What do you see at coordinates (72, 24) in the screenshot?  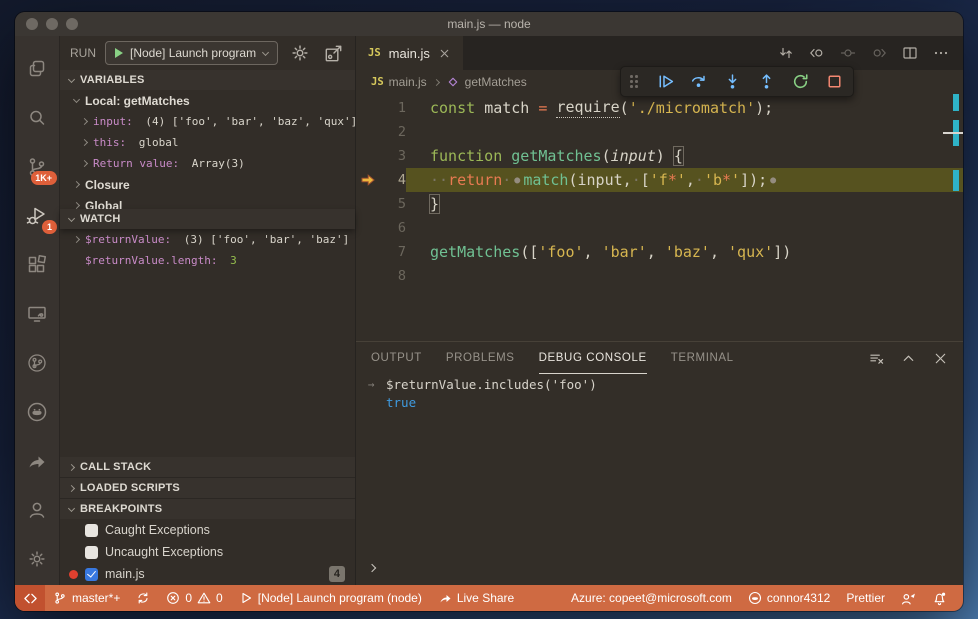 I see `zoom-window-button` at bounding box center [72, 24].